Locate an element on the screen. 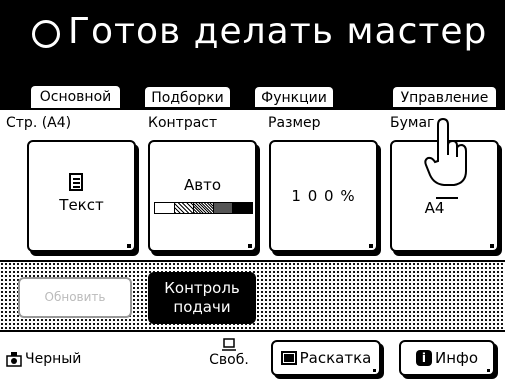  info-button: i Инфо is located at coordinates (447, 358).